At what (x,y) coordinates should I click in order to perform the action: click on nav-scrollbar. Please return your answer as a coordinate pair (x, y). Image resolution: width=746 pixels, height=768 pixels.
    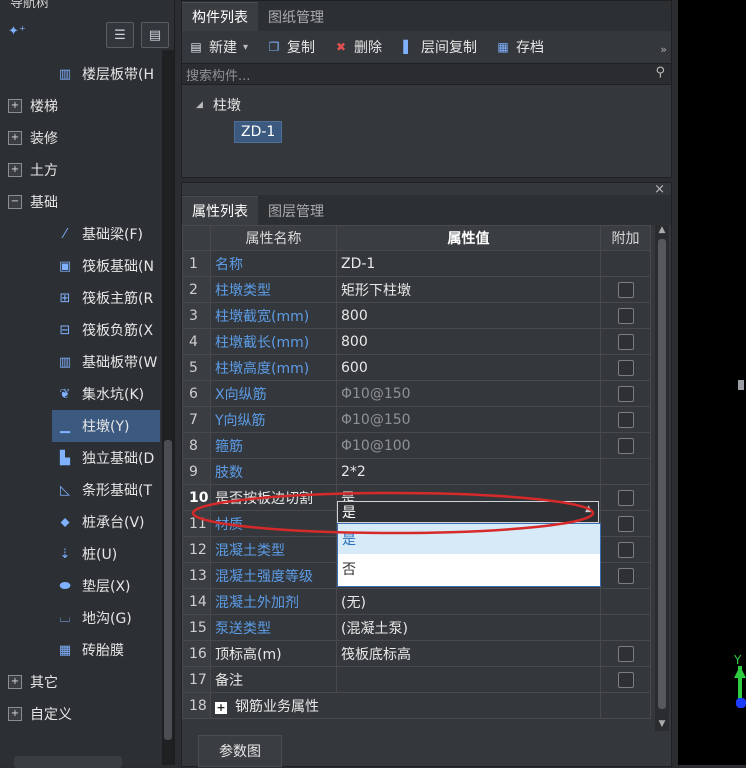
    Looking at the image, I should click on (168, 407).